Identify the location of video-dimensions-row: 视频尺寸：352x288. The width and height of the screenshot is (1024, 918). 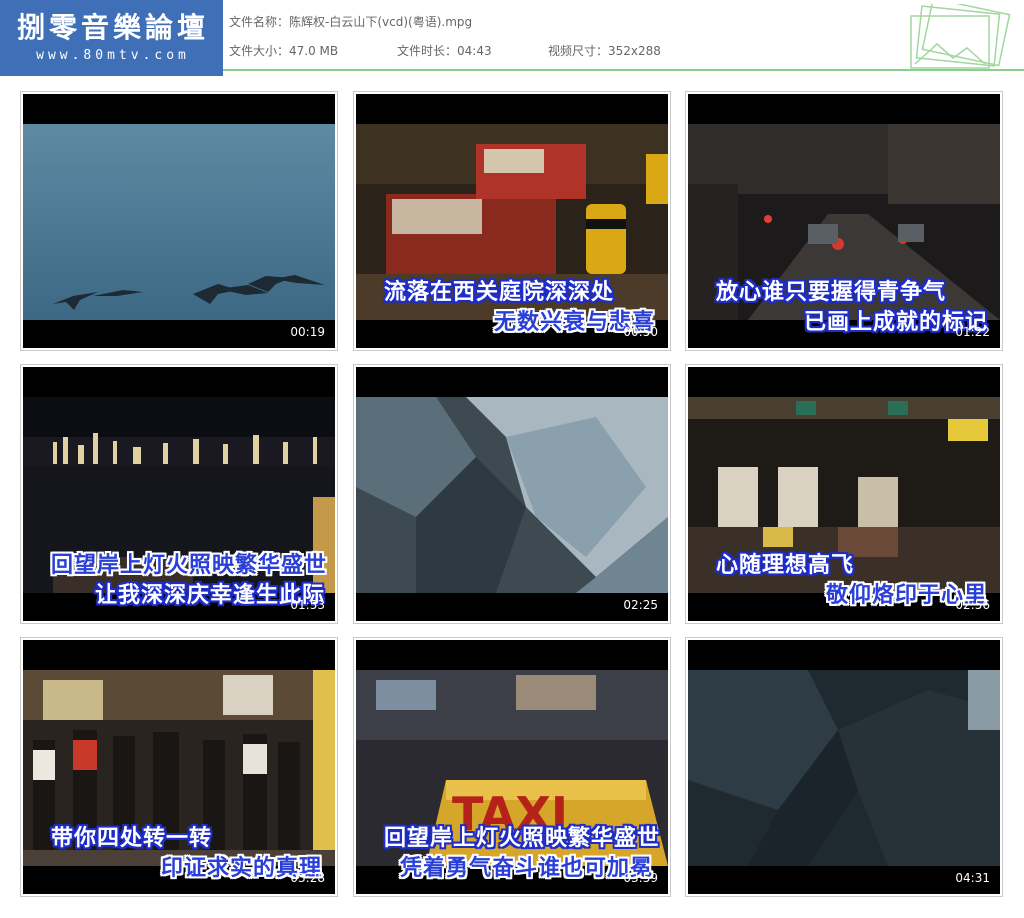
(604, 50).